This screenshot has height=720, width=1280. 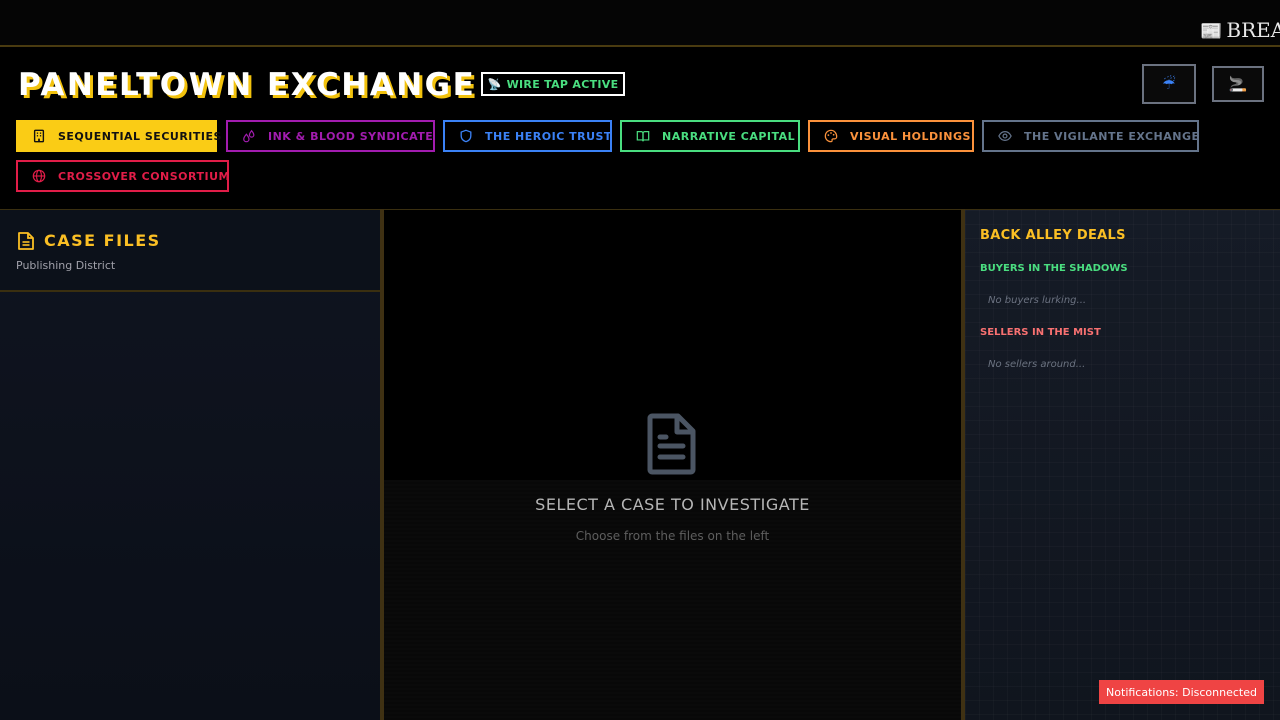 What do you see at coordinates (351, 136) in the screenshot?
I see `publisher-label: INK & BLOOD SYNDICATE` at bounding box center [351, 136].